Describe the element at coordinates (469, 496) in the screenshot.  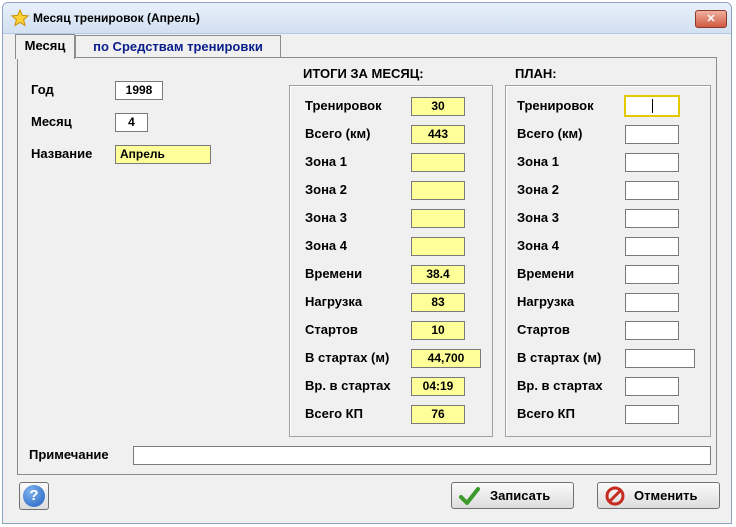
I see `checkmark-icon` at that location.